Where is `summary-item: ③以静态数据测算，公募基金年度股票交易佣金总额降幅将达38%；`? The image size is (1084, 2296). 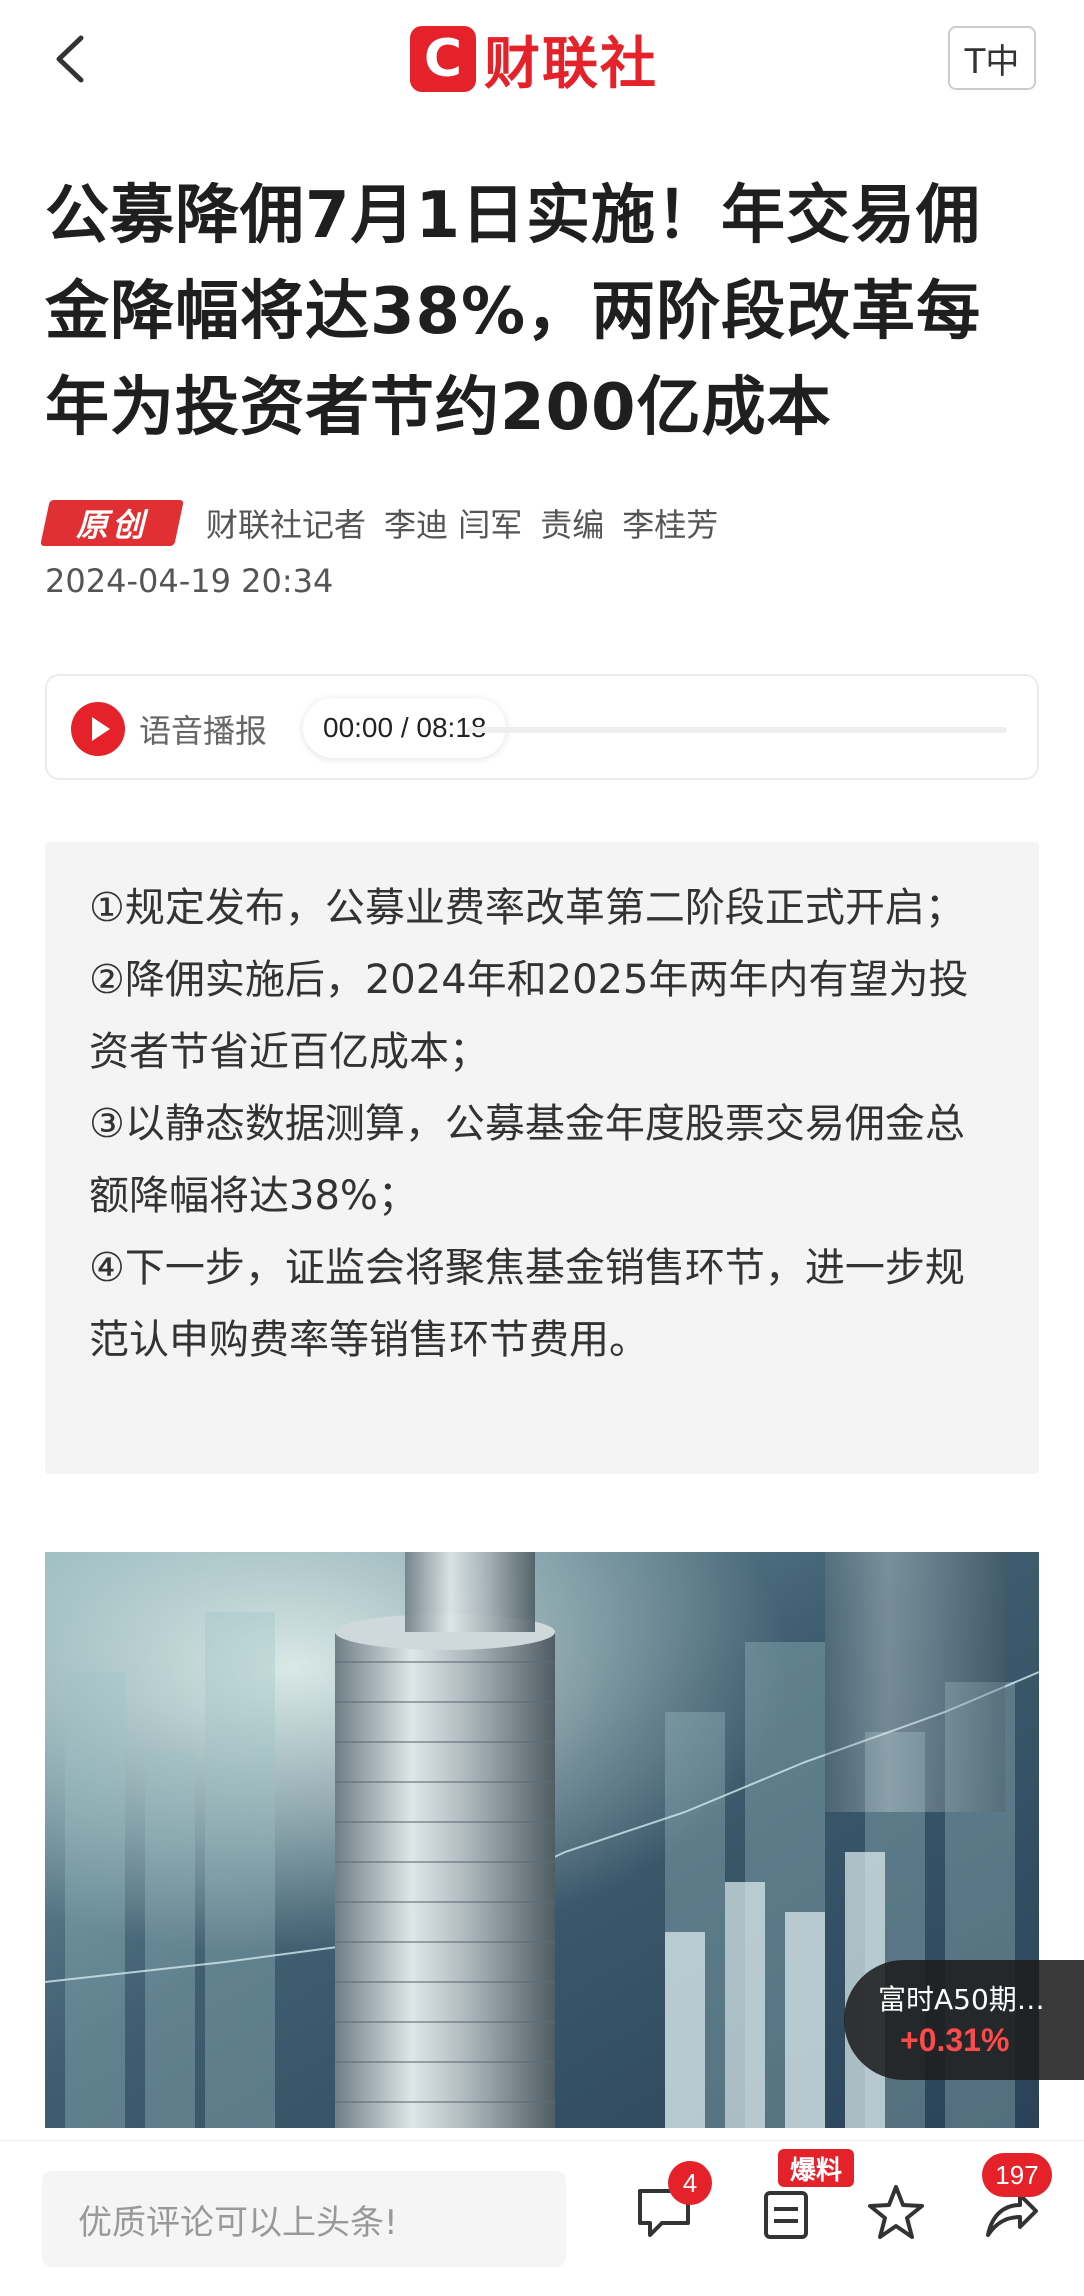 summary-item: ③以静态数据测算，公募基金年度股票交易佣金总额降幅将达38%； is located at coordinates (527, 1160).